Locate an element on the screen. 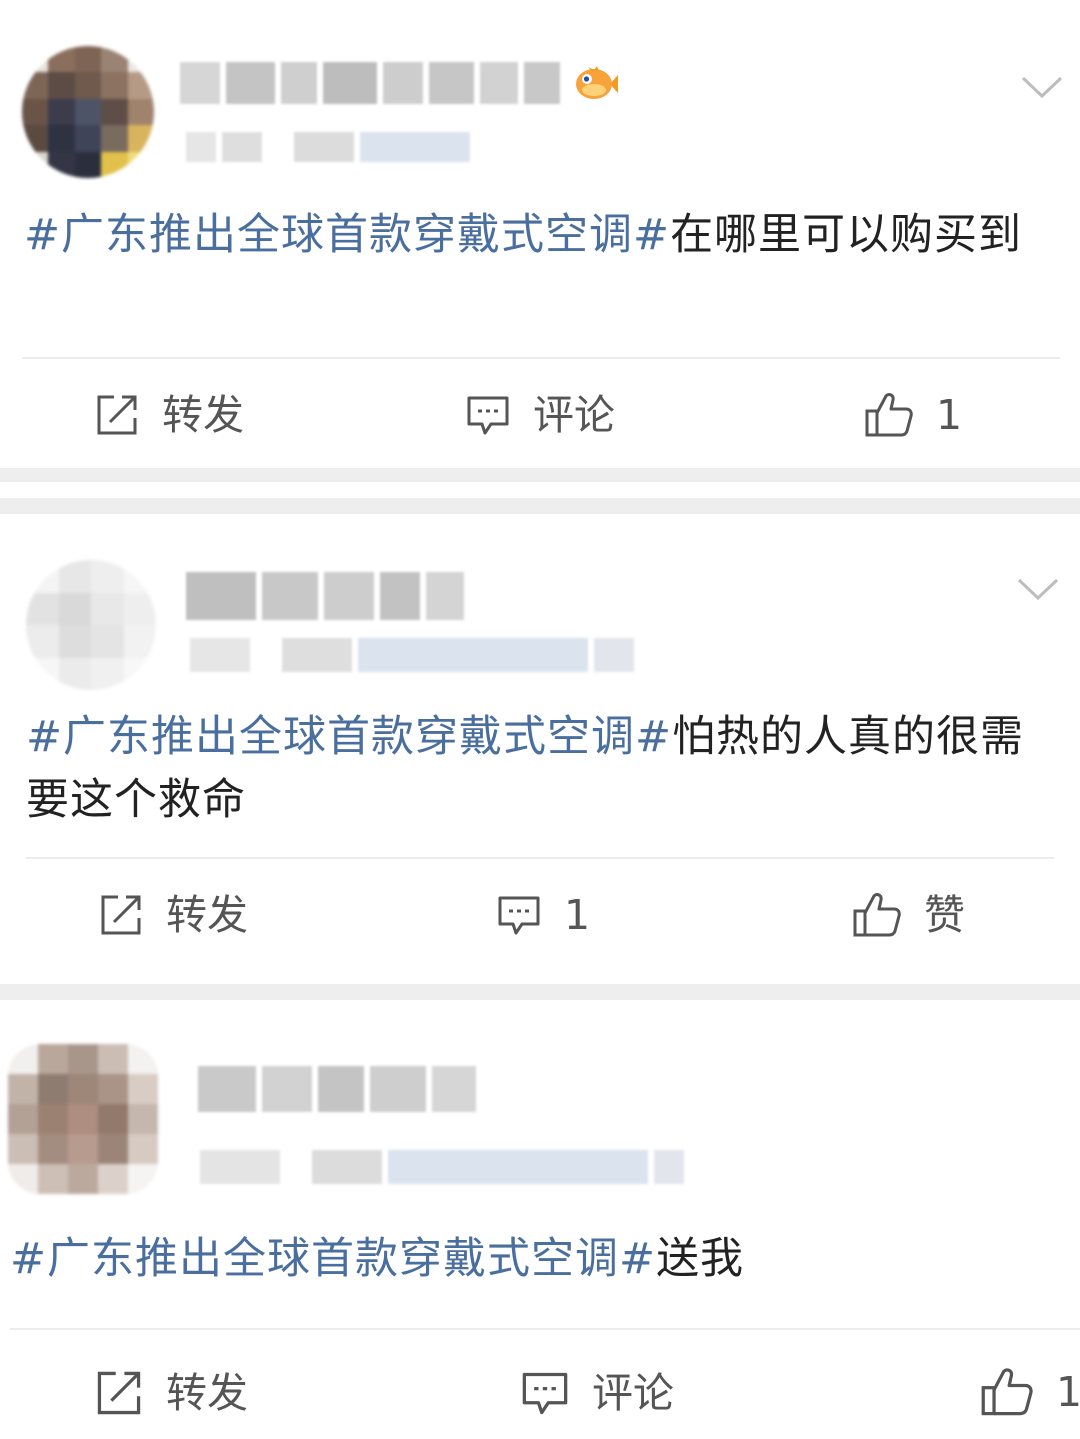 This screenshot has width=1080, height=1439. post-body-text: 在哪里可以购买到 is located at coordinates (846, 235).